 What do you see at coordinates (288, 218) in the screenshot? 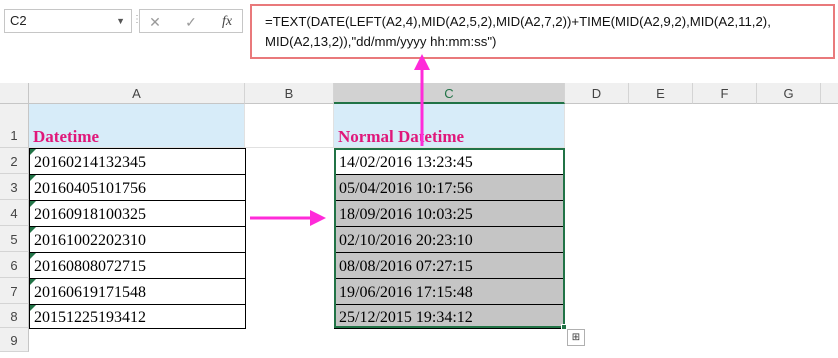
I see `arrow-right-icon` at bounding box center [288, 218].